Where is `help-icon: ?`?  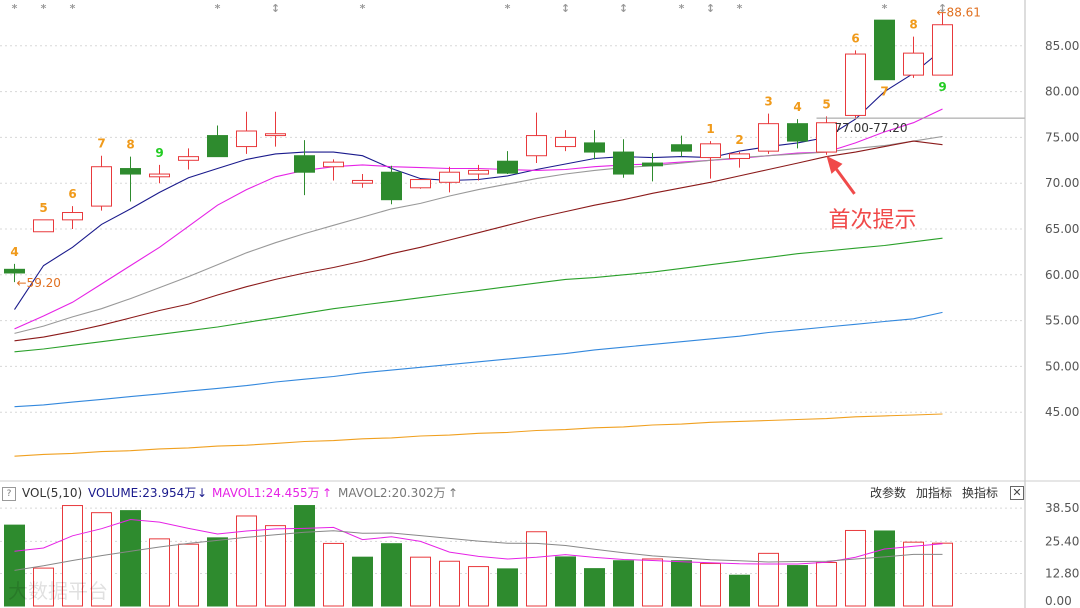
help-icon: ? is located at coordinates (9, 494).